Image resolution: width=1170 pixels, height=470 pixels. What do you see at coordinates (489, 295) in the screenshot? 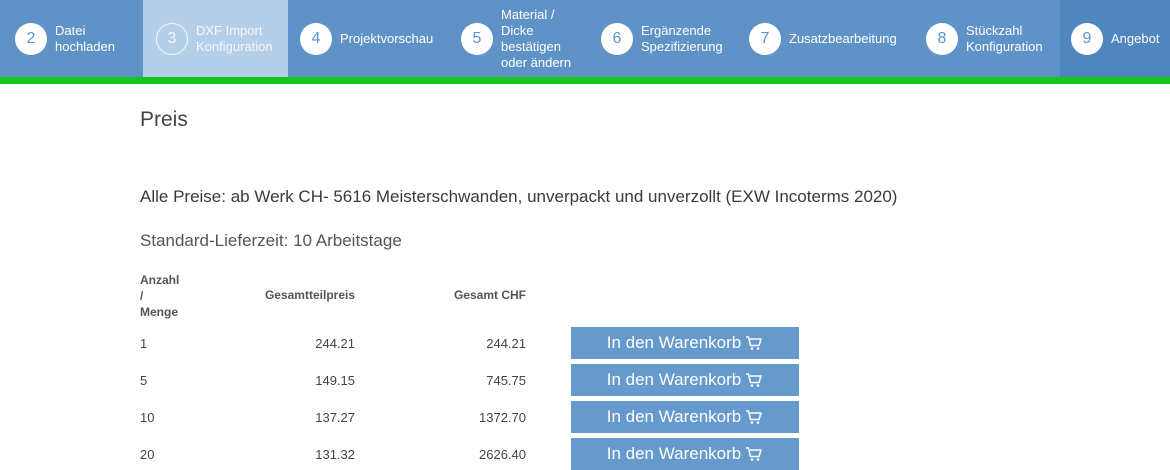
I see `header-total-chf: Gesamt CHF` at bounding box center [489, 295].